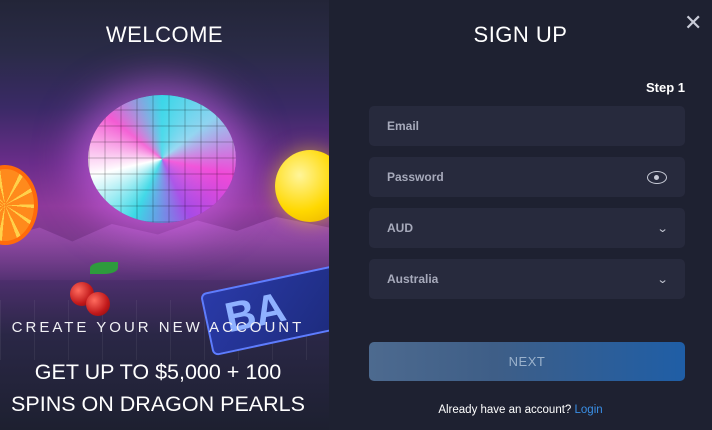 Image resolution: width=712 pixels, height=430 pixels. I want to click on signup-title: SIGN UP, so click(520, 34).